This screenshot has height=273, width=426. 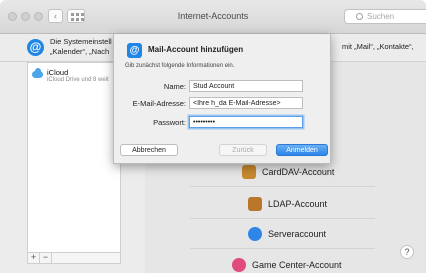 I want to click on search-icon, so click(x=359, y=16).